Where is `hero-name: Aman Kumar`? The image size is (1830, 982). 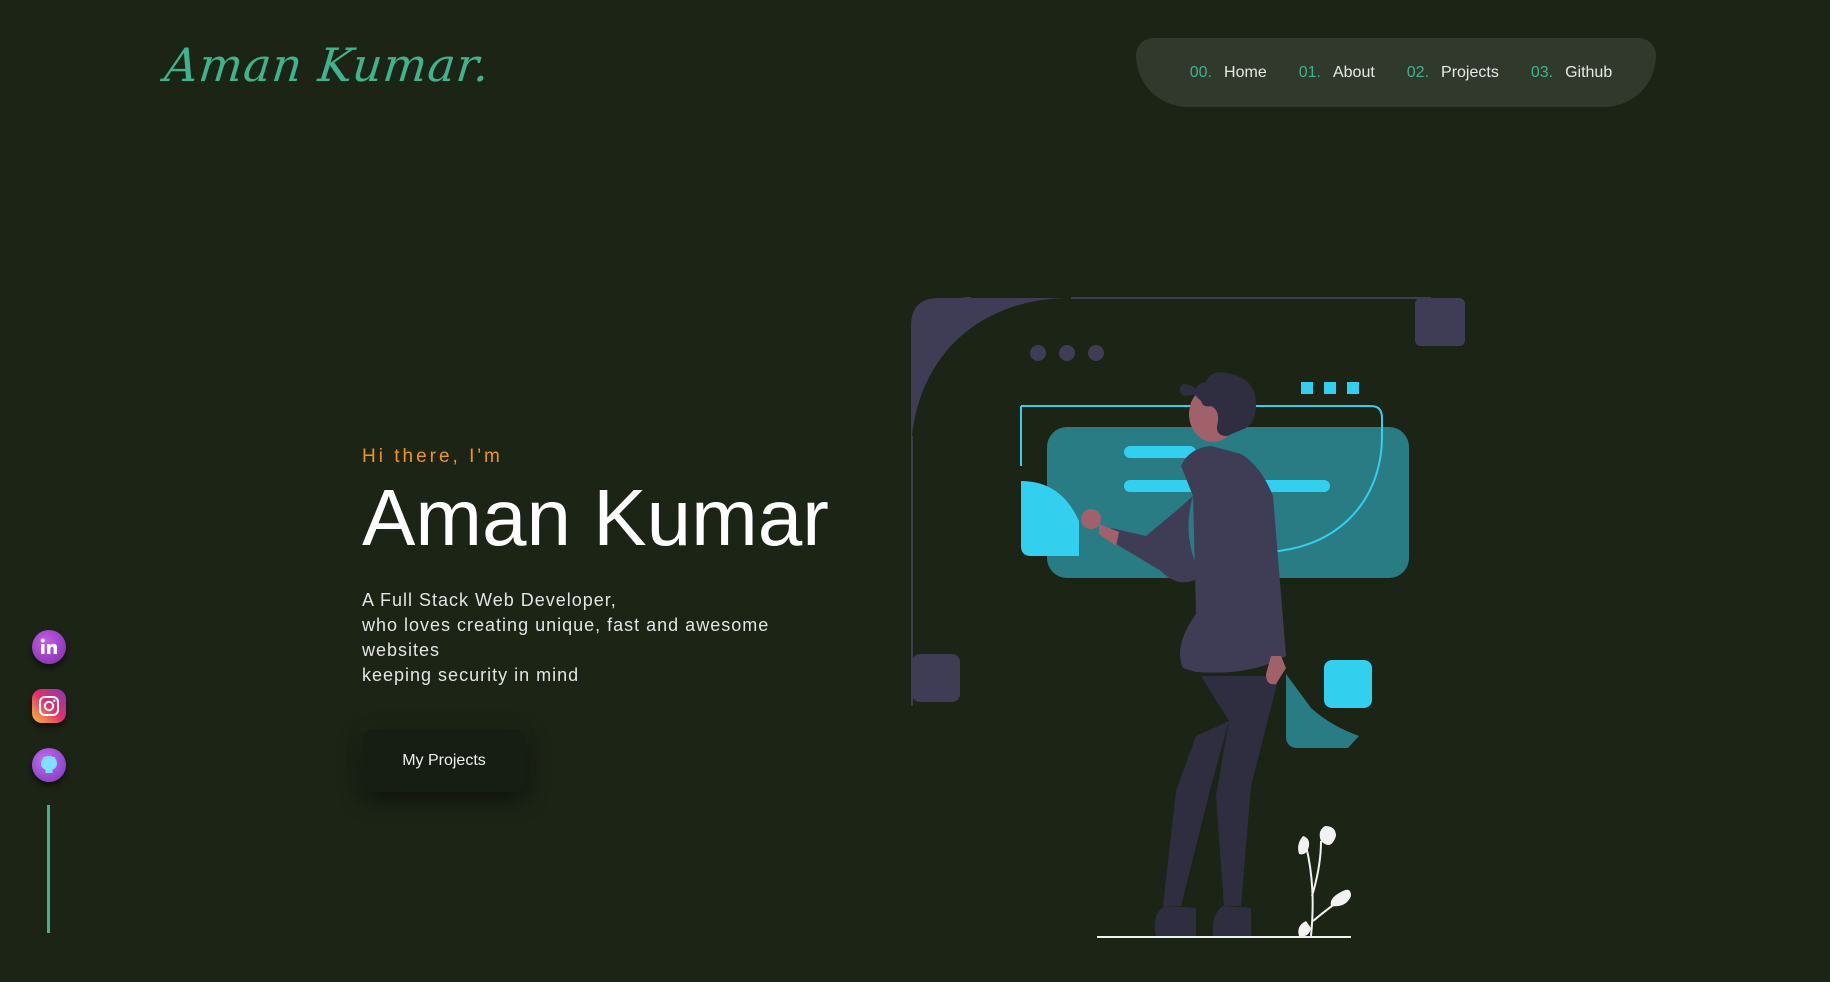
hero-name: Aman Kumar is located at coordinates (595, 517).